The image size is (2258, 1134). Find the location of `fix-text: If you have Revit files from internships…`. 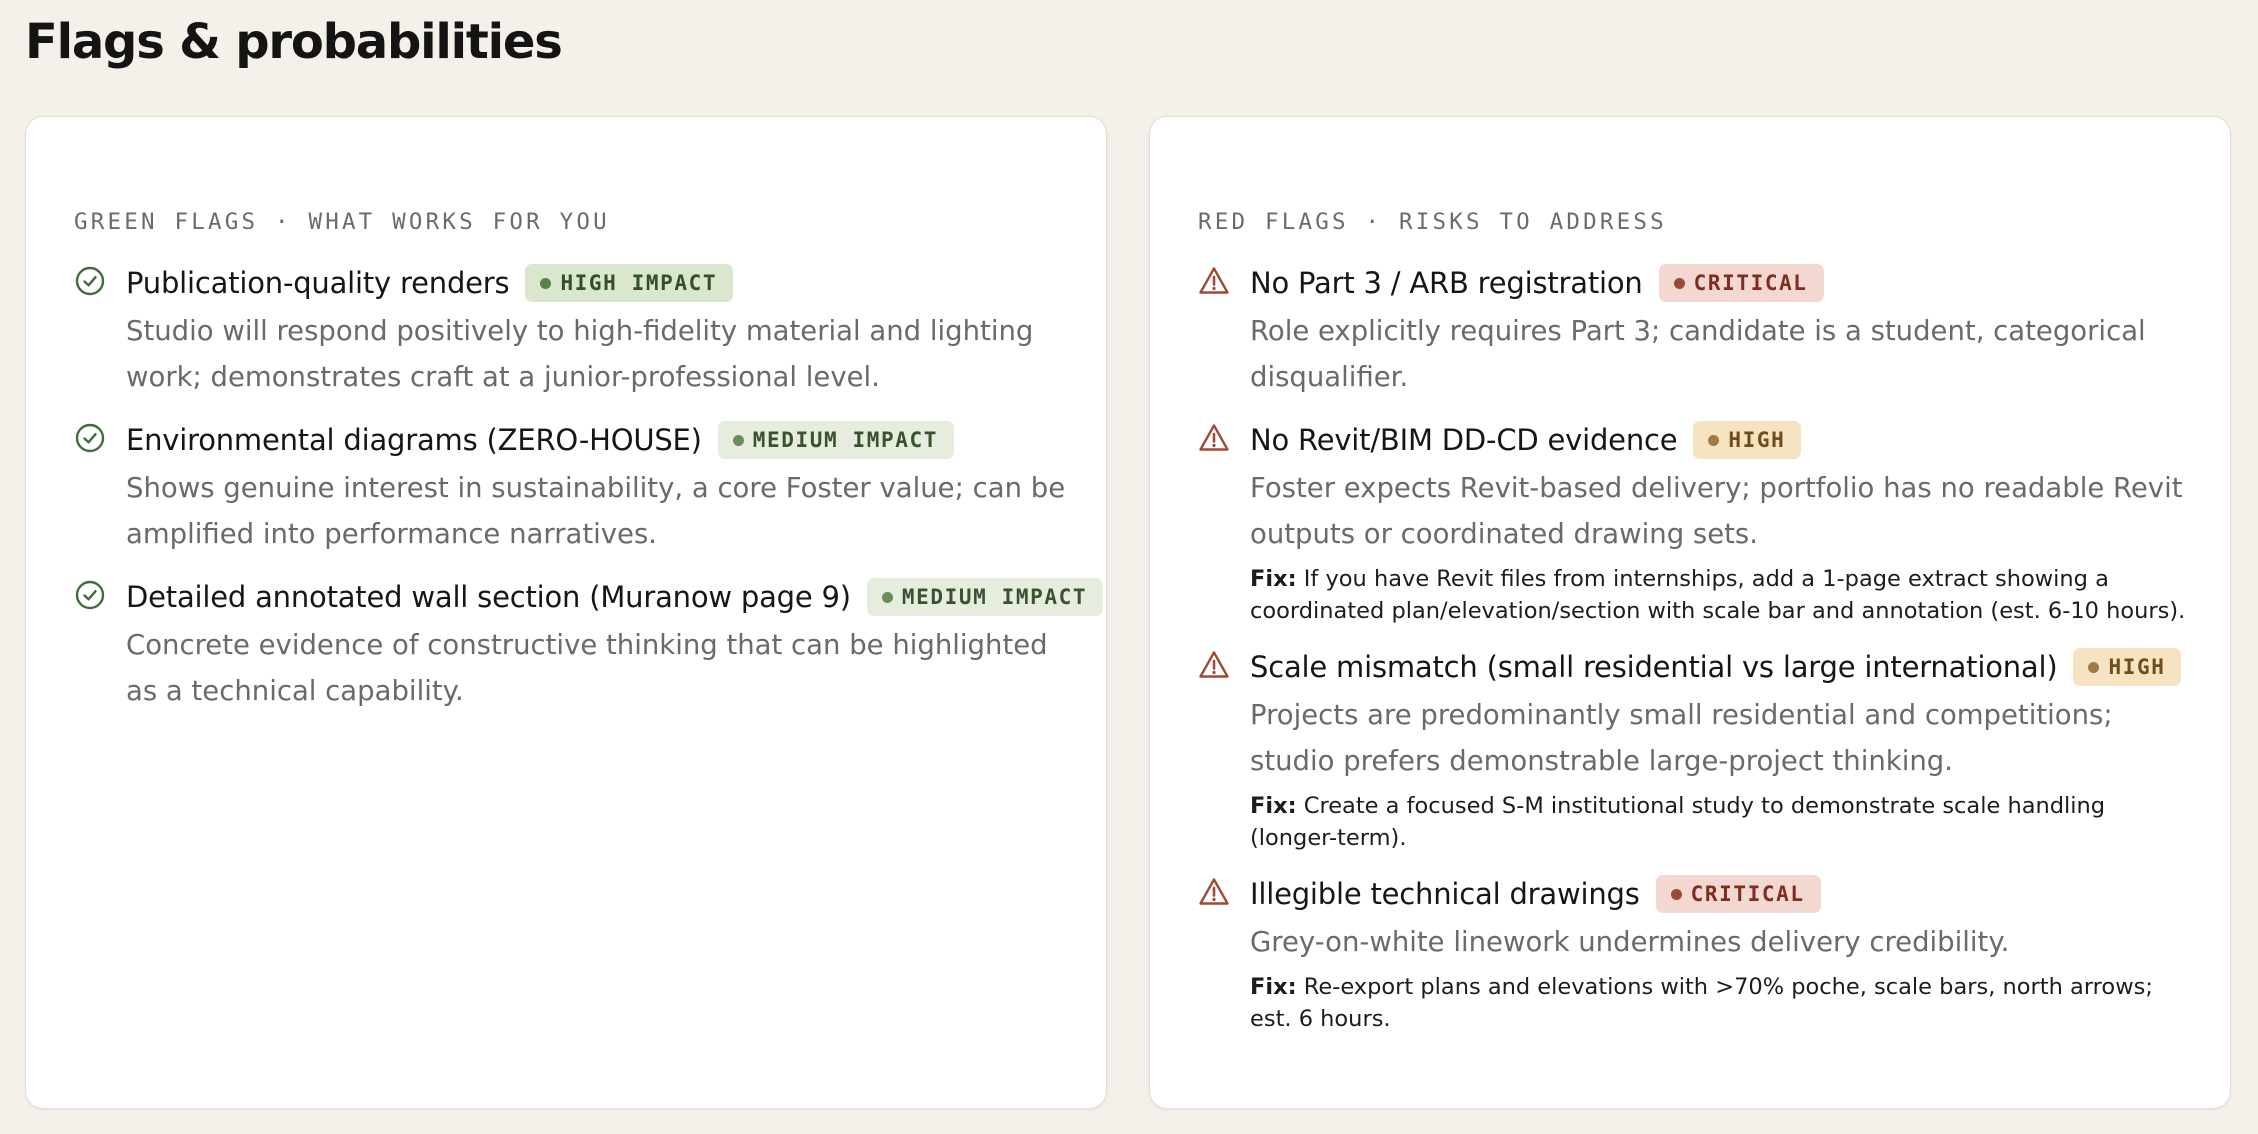

fix-text: If you have Revit files from internships… is located at coordinates (1718, 595).